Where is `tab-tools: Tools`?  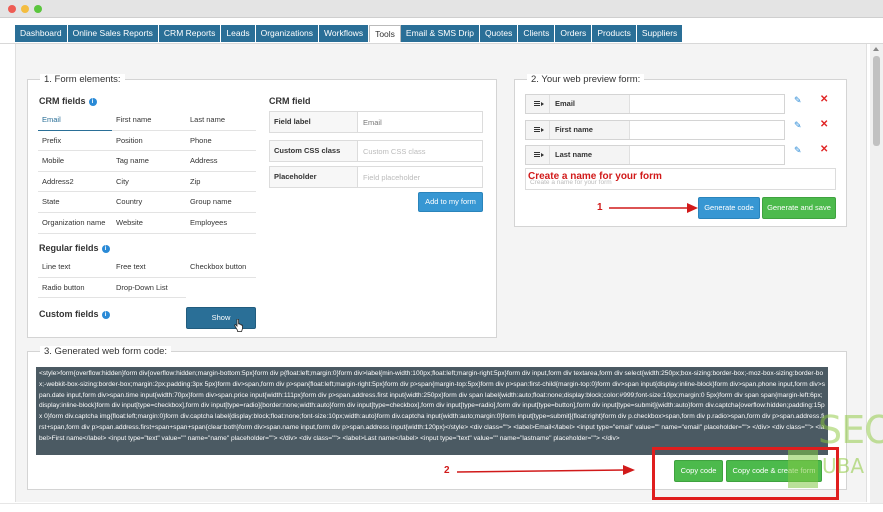 tab-tools: Tools is located at coordinates (385, 33).